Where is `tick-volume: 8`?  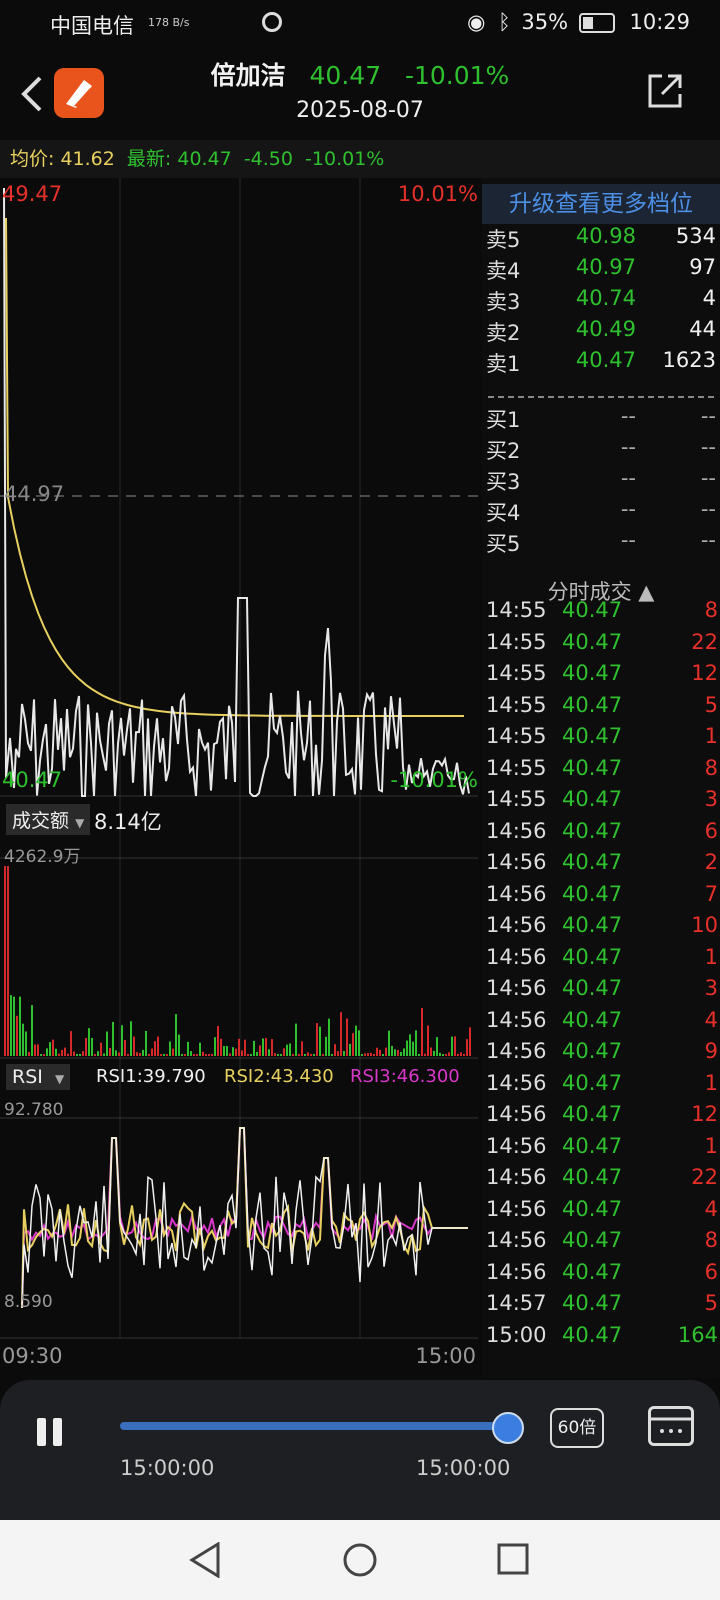 tick-volume: 8 is located at coordinates (711, 767).